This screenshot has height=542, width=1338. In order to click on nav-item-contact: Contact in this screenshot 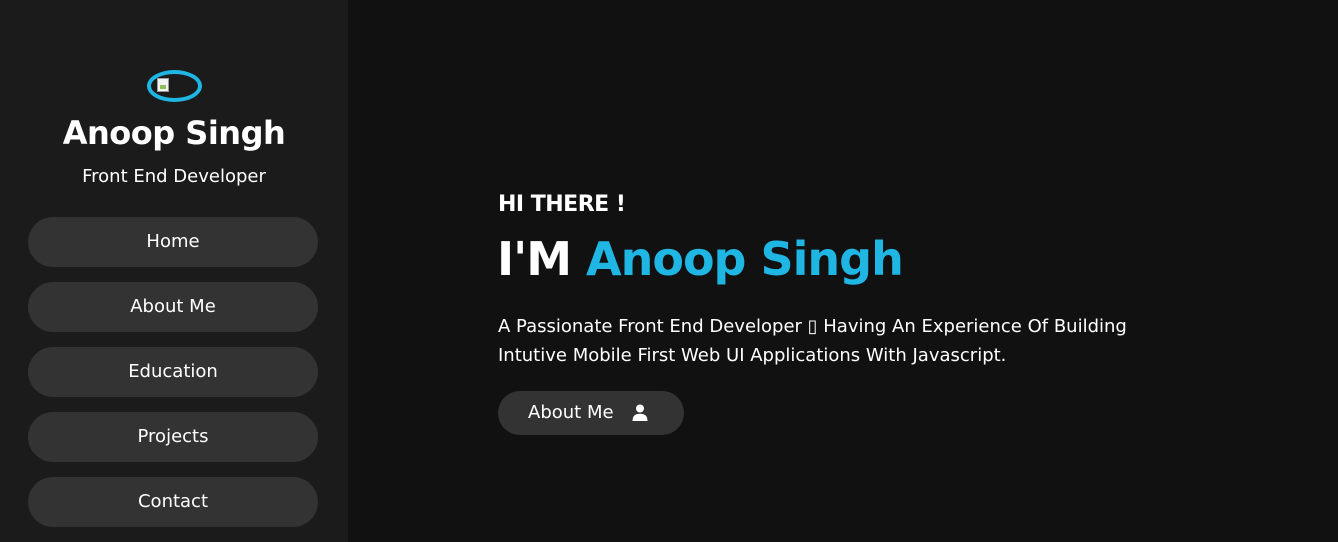, I will do `click(173, 502)`.